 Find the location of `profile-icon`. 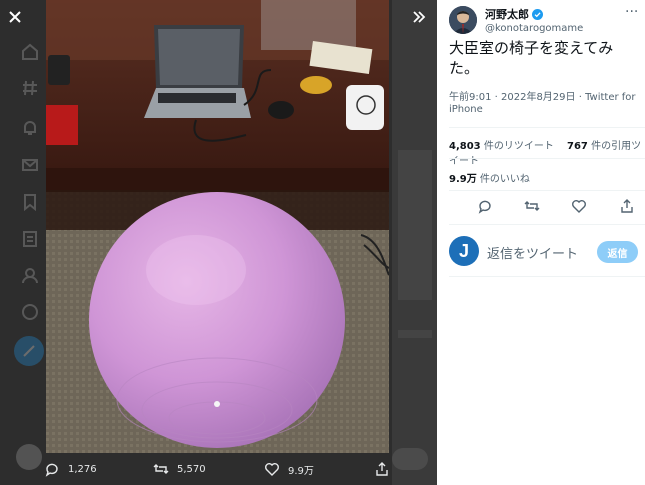

profile-icon is located at coordinates (30, 276).